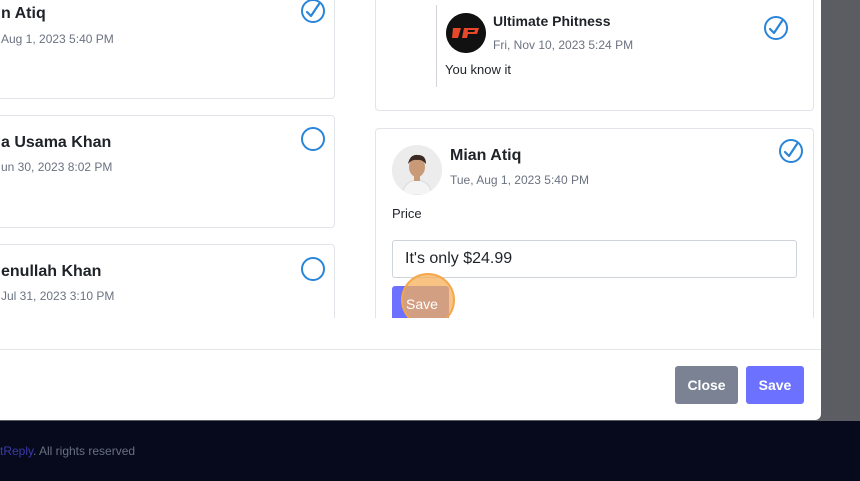 The image size is (860, 481). Describe the element at coordinates (563, 45) in the screenshot. I see `reply-date: Fri, Nov 10, 2023 5:24 PM` at that location.